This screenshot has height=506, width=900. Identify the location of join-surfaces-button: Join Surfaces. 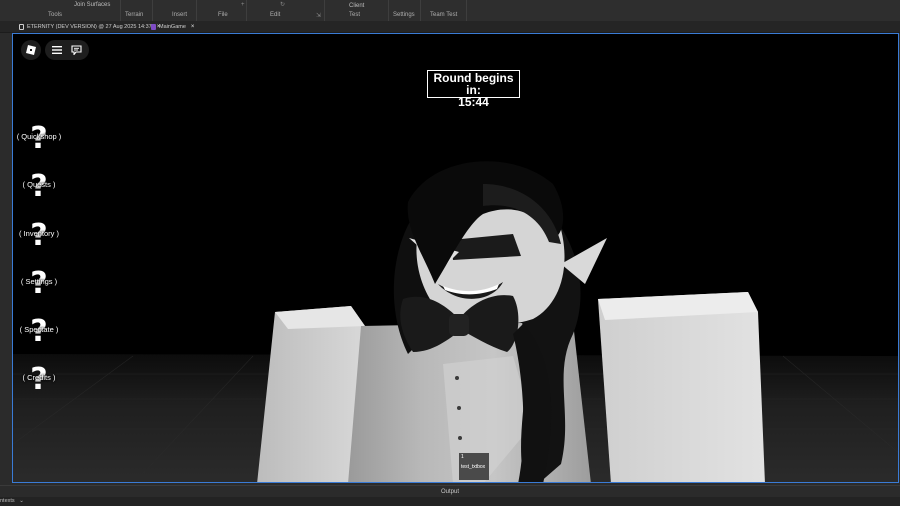
(92, 5).